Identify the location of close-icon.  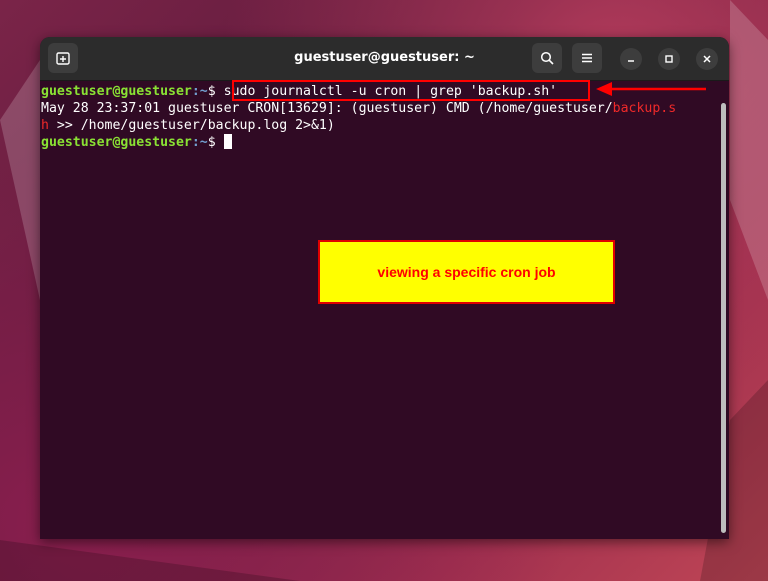
(707, 59).